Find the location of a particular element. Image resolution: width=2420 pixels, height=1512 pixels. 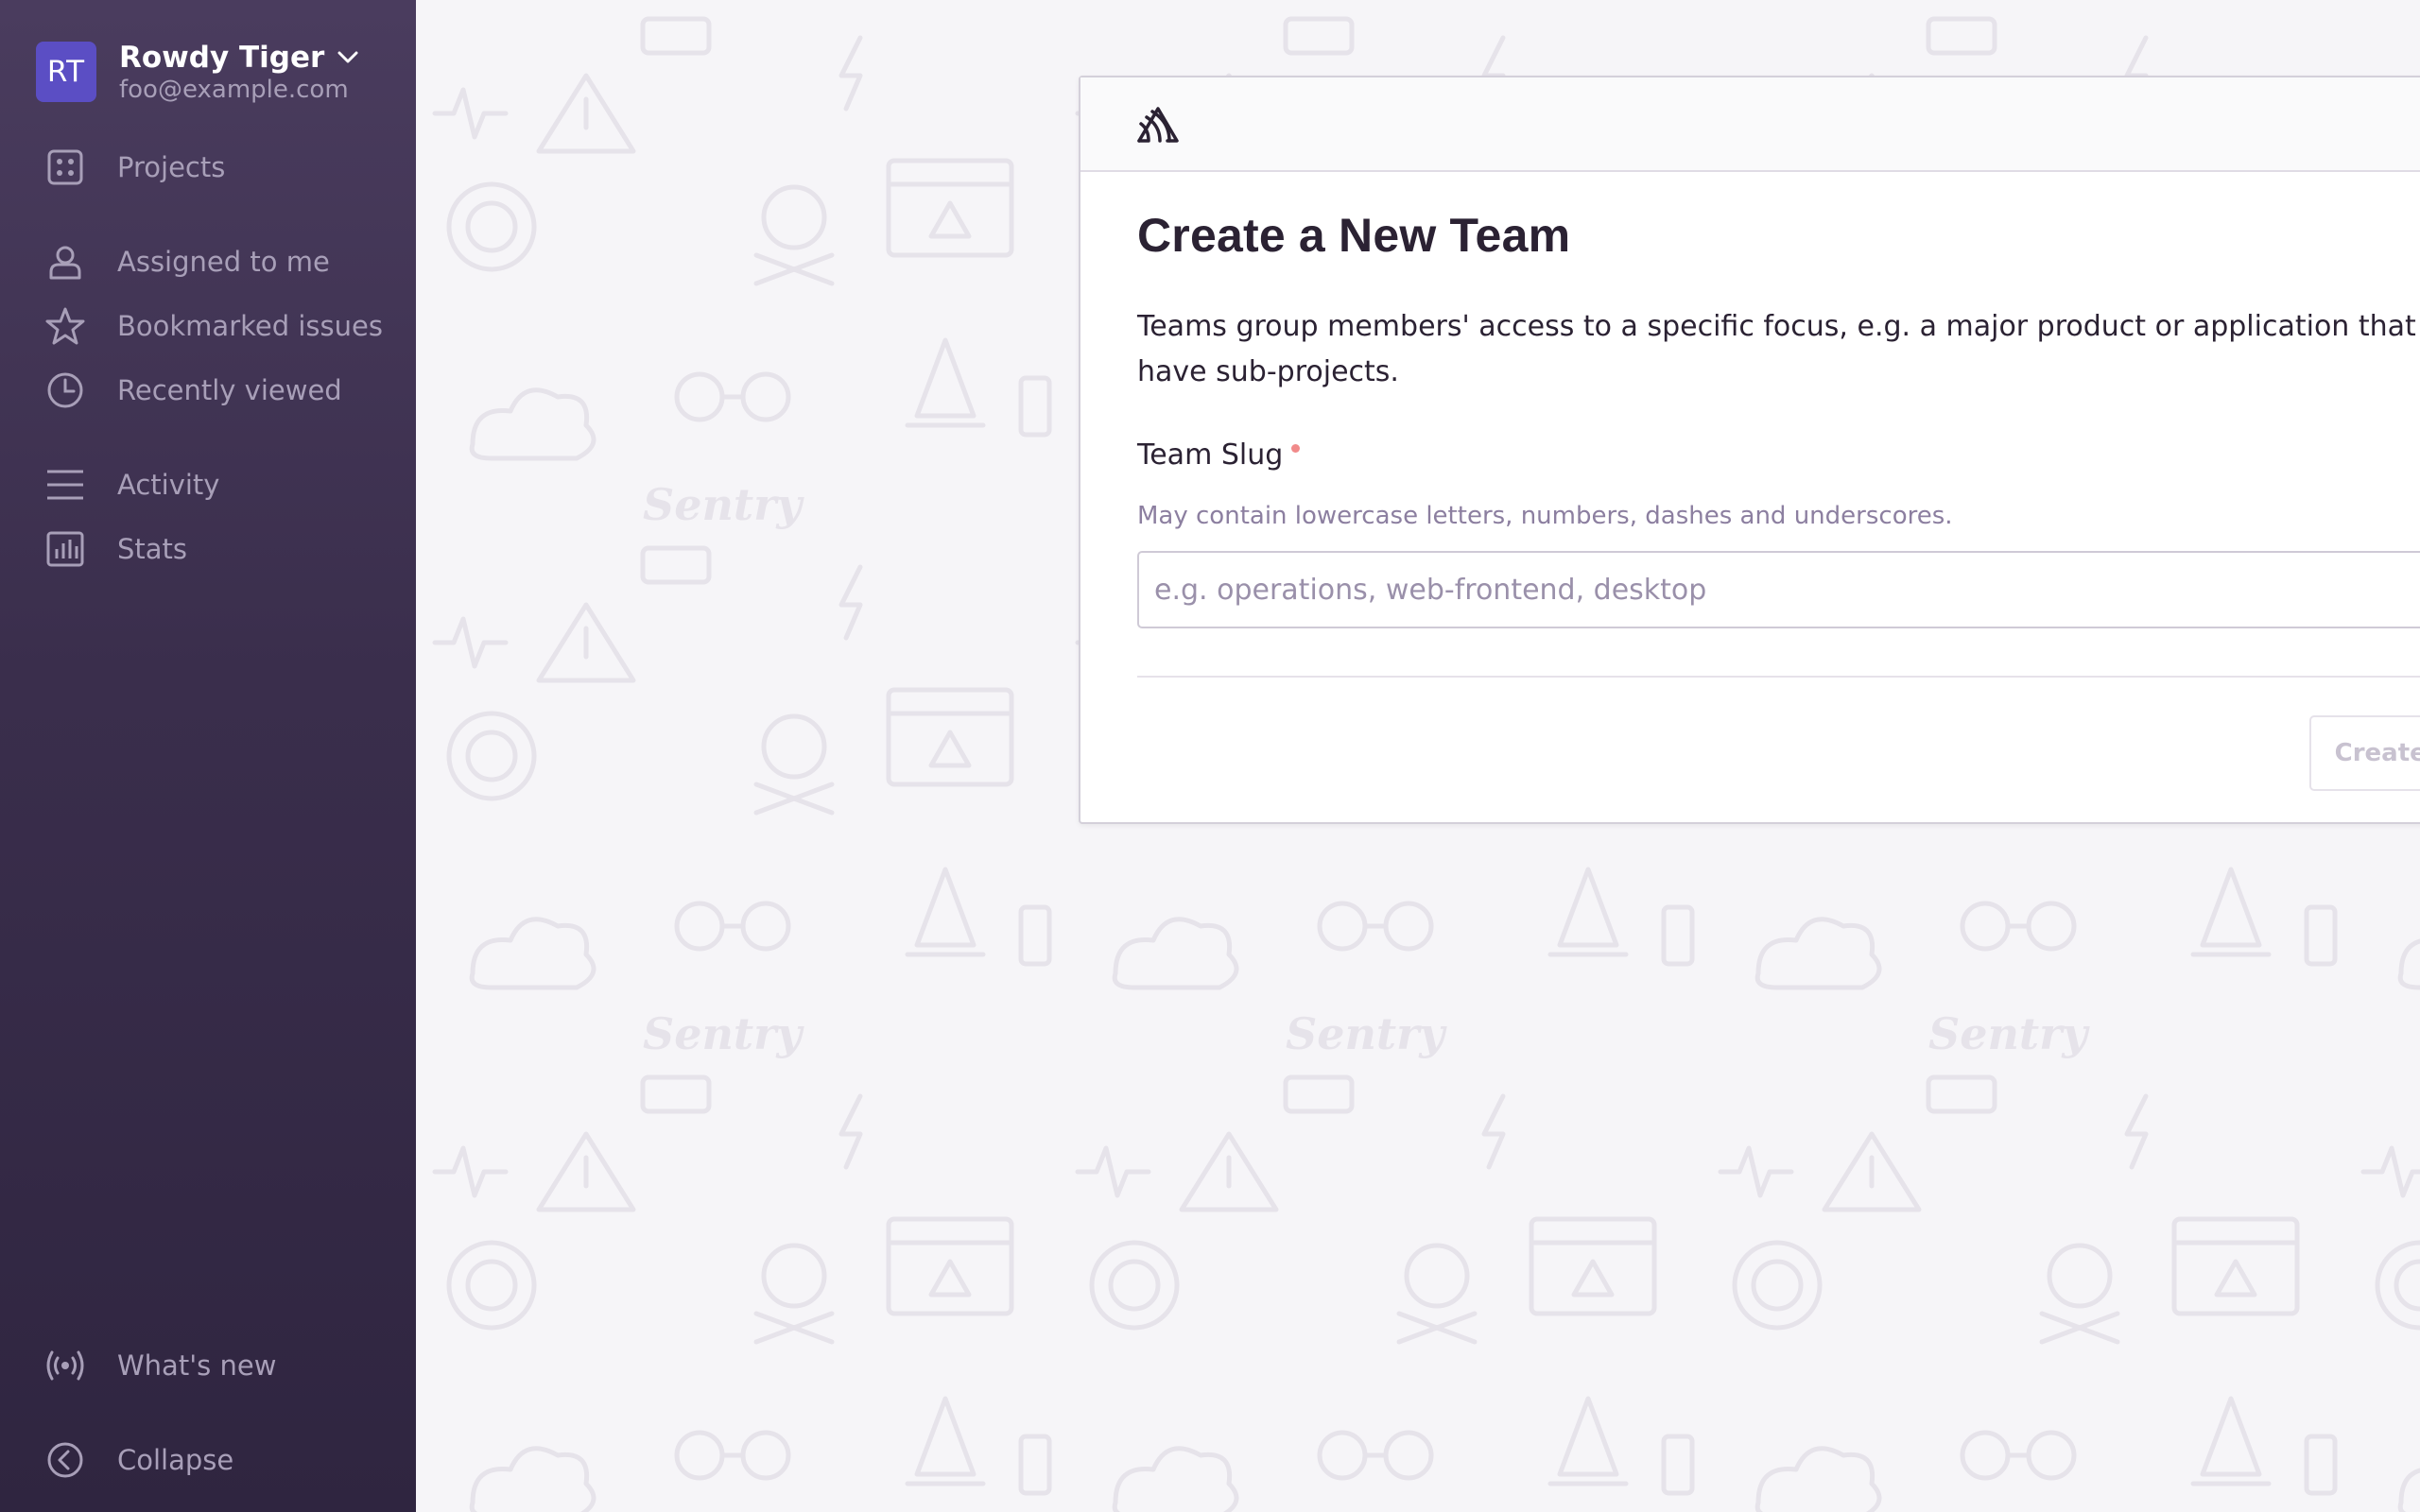

sentry-logo-icon is located at coordinates (1158, 125).